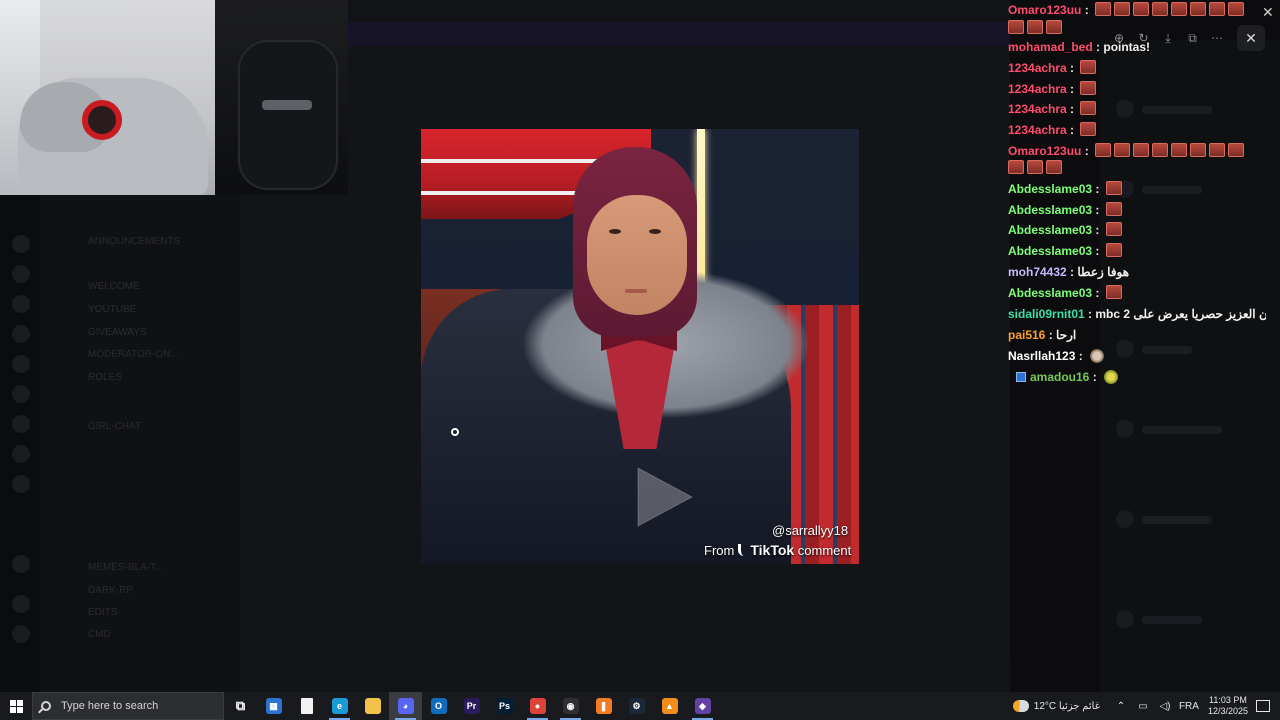  Describe the element at coordinates (1263, 706) in the screenshot. I see `notification-center-icon` at that location.